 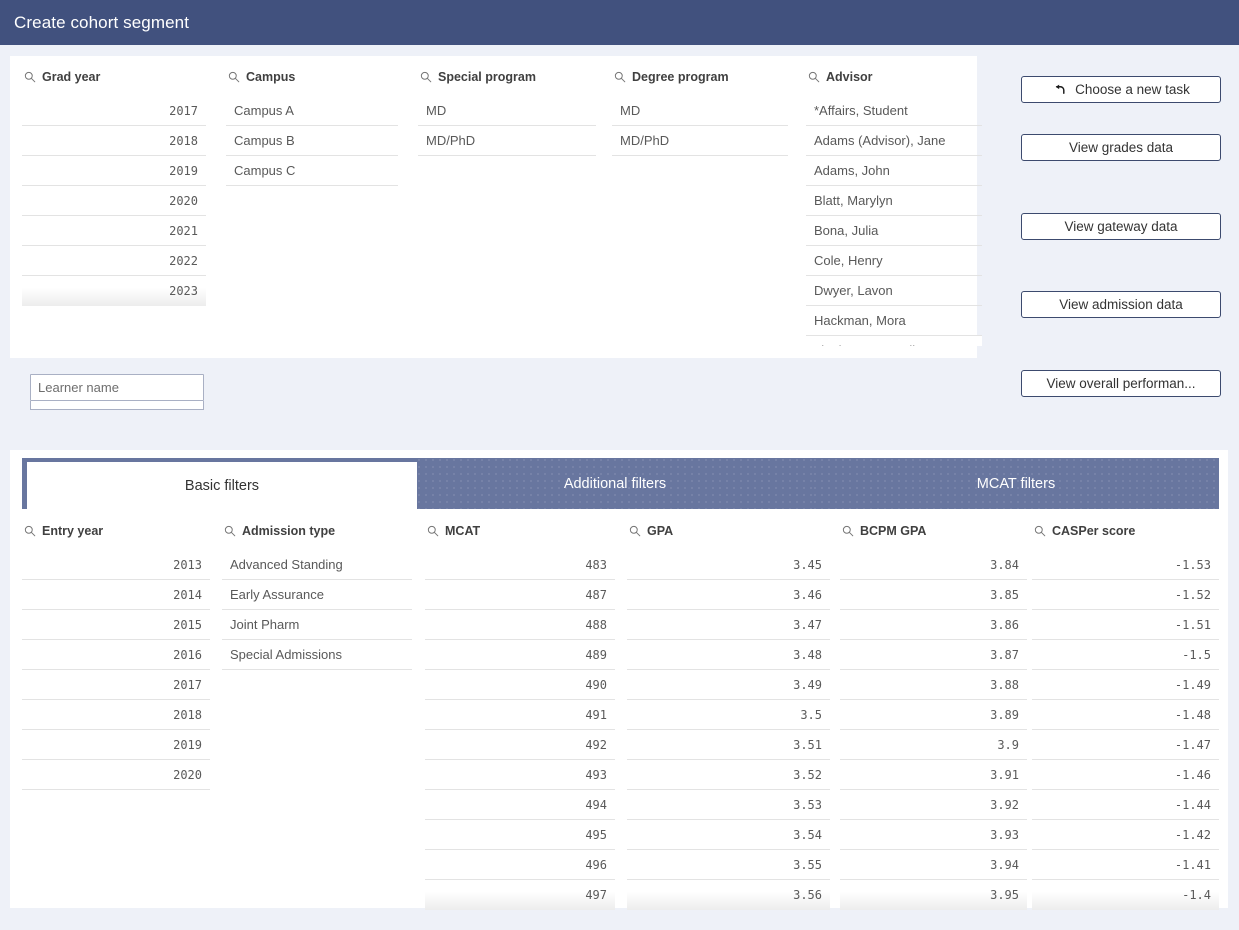 I want to click on learner-name-input-extension, so click(x=117, y=405).